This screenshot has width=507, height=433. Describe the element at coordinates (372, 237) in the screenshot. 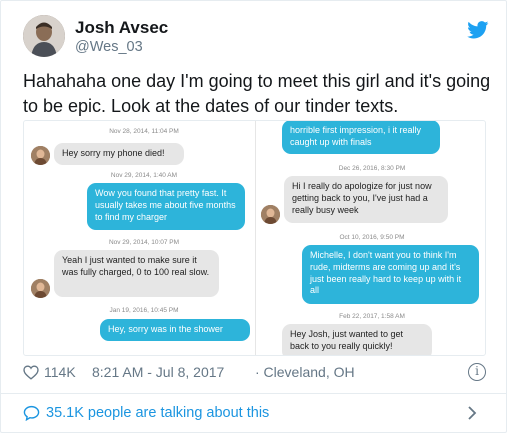

I see `message-timestamp: Oct 10, 2016, 9:50 PM` at that location.